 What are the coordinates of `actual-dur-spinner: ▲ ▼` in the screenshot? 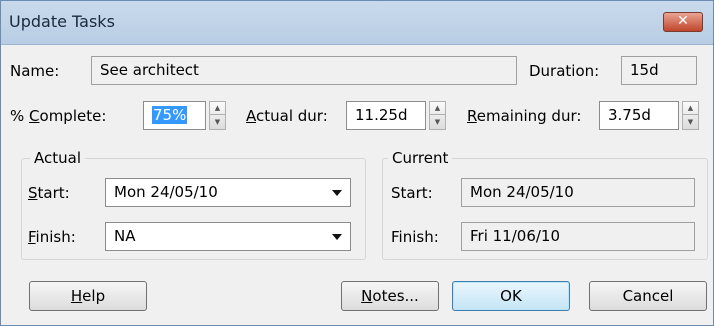 It's located at (437, 115).